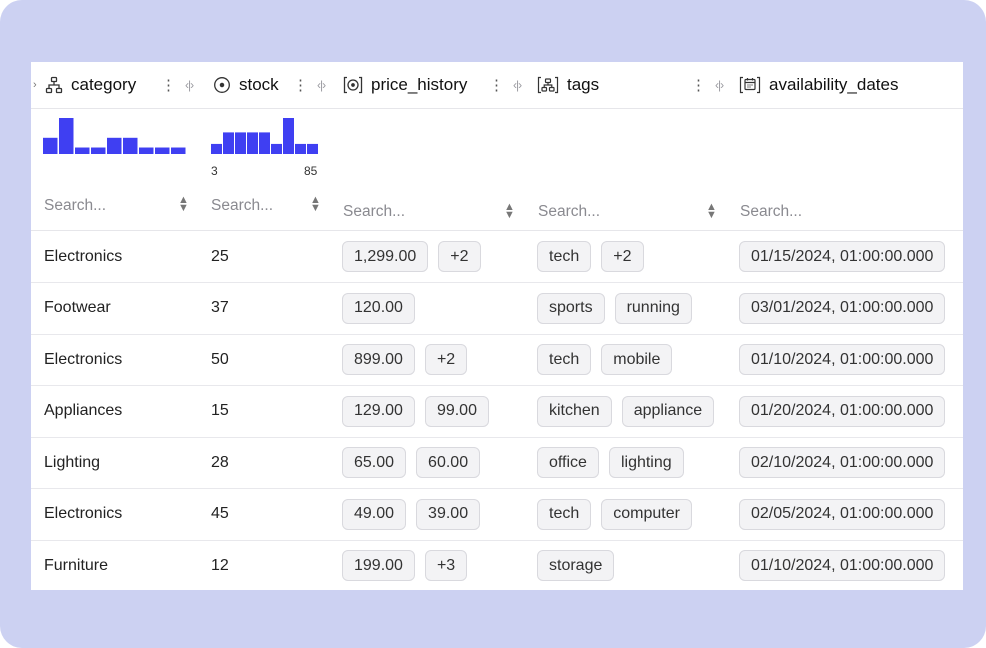  Describe the element at coordinates (568, 85) in the screenshot. I see `column-header-tags: tags` at that location.